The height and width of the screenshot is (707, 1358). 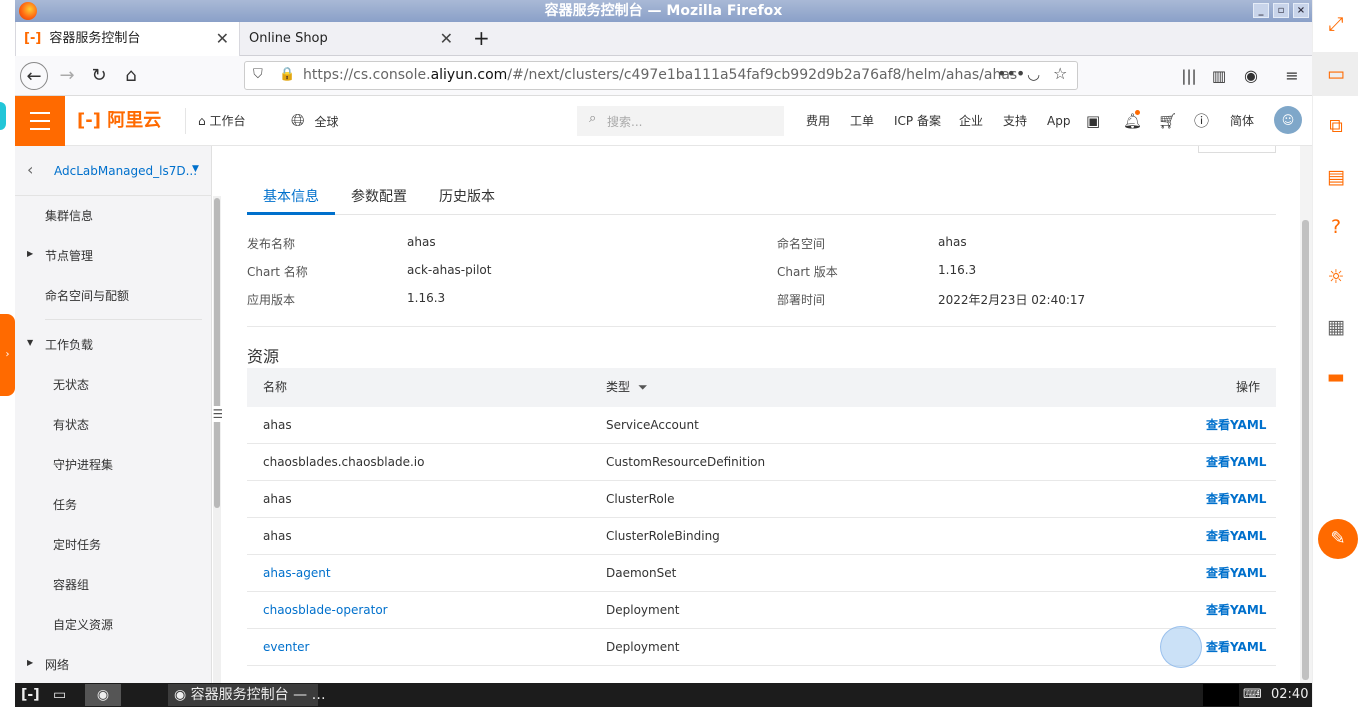 What do you see at coordinates (127, 39) in the screenshot?
I see `browser-tab-console: [-] 容器服务控制台 ✕` at bounding box center [127, 39].